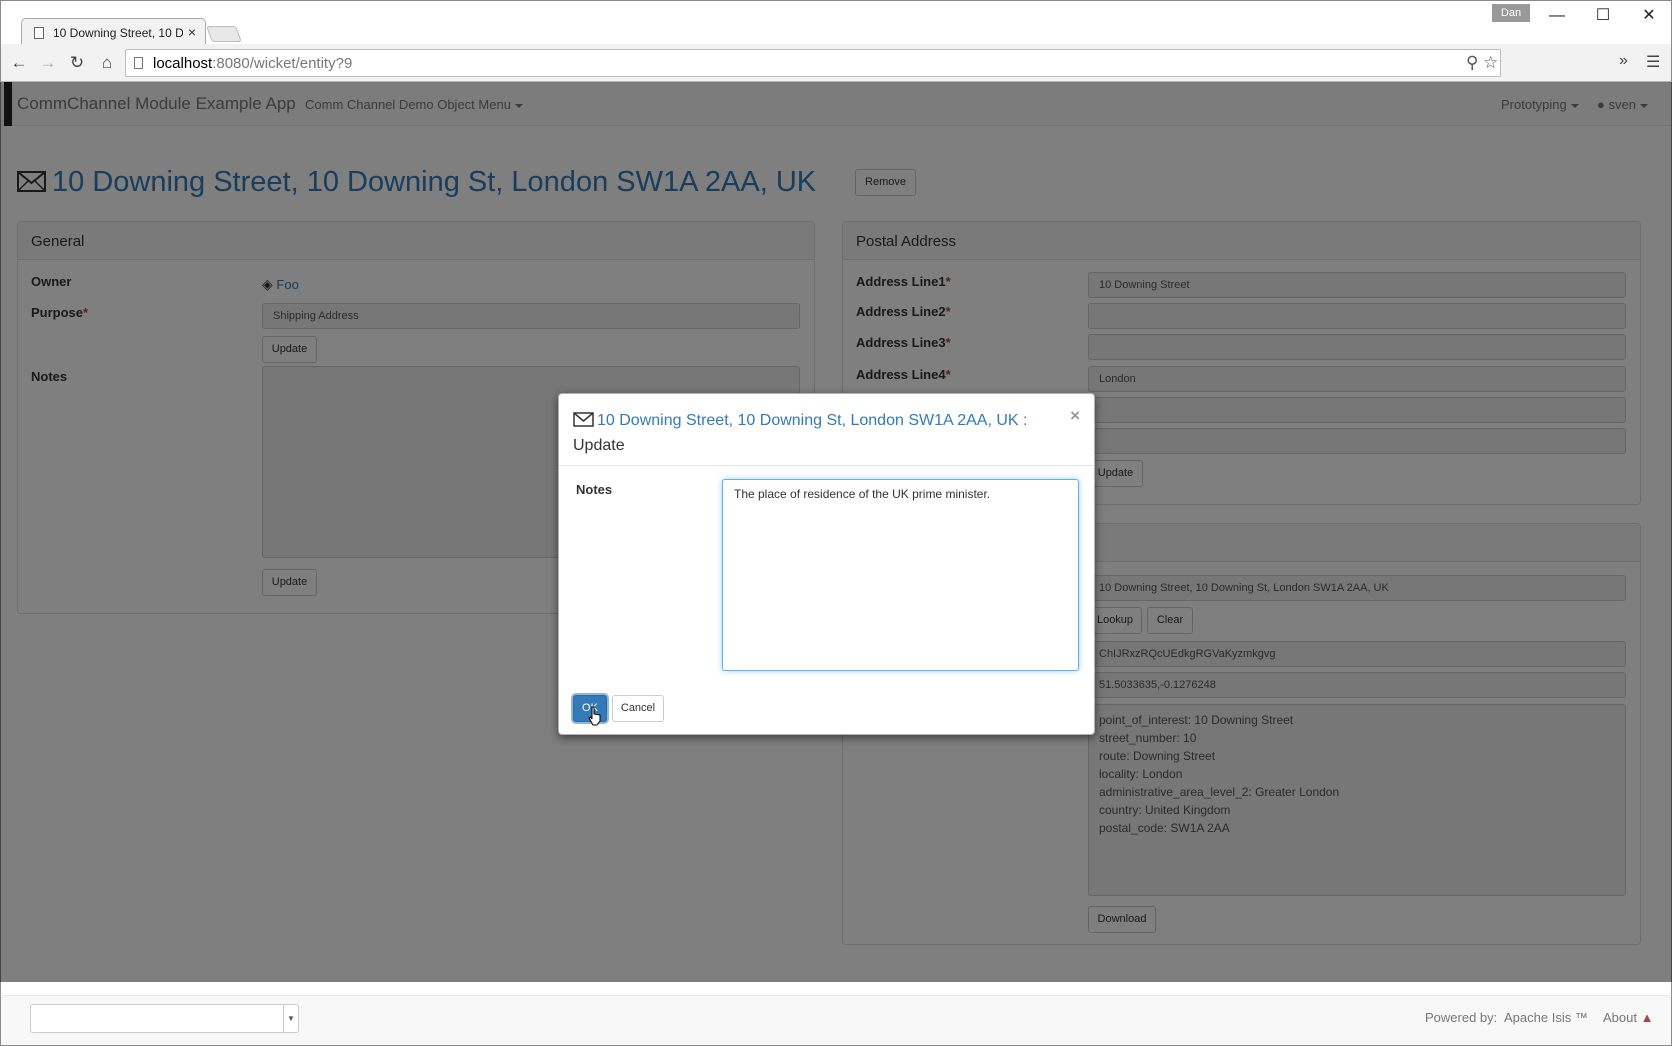  I want to click on cancel-button: Cancel, so click(638, 708).